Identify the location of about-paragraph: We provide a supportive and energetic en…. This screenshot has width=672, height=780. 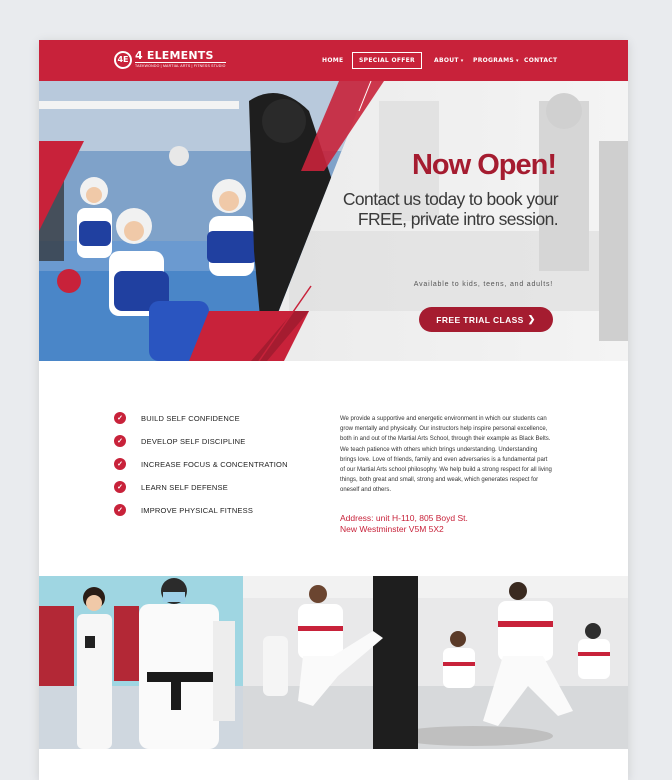
(446, 455).